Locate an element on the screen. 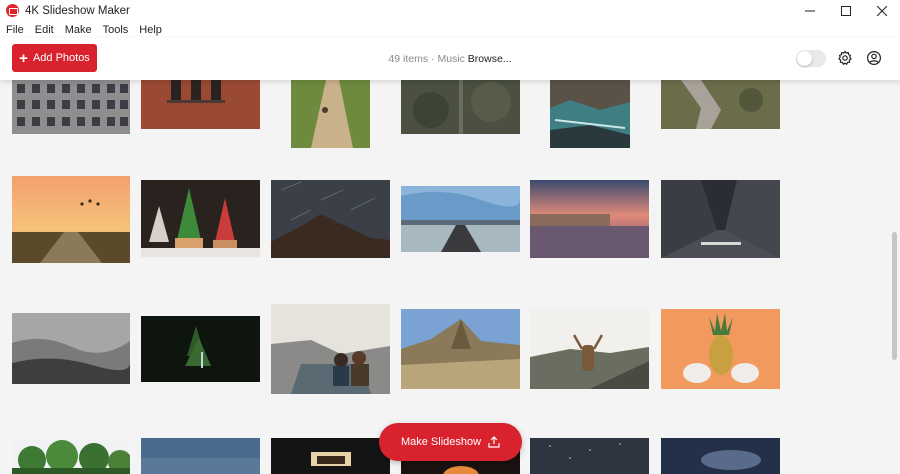  photo-thumbnail-mountain-valley-aerial is located at coordinates (460, 349).